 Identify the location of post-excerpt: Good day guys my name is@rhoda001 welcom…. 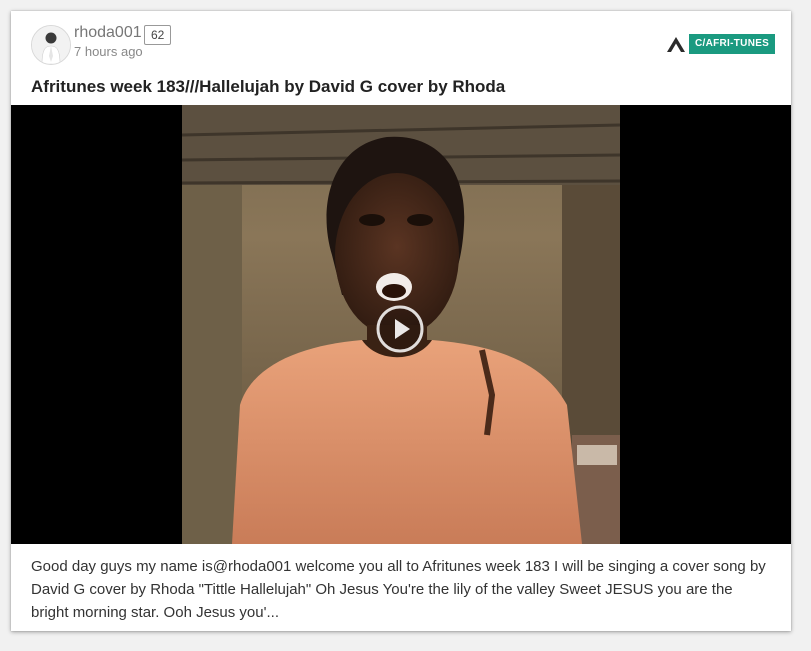
(401, 589).